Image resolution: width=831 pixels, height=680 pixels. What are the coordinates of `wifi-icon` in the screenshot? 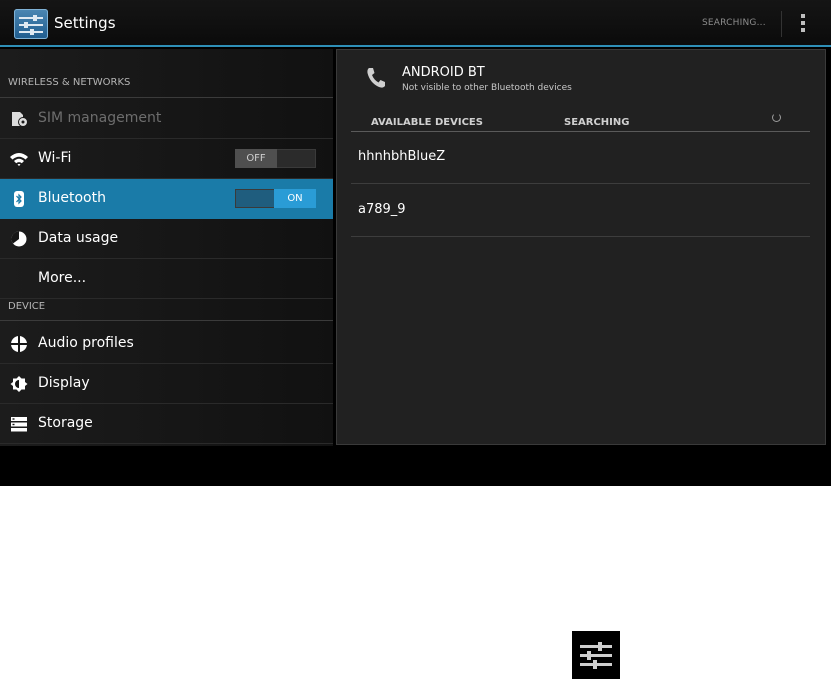 It's located at (19, 159).